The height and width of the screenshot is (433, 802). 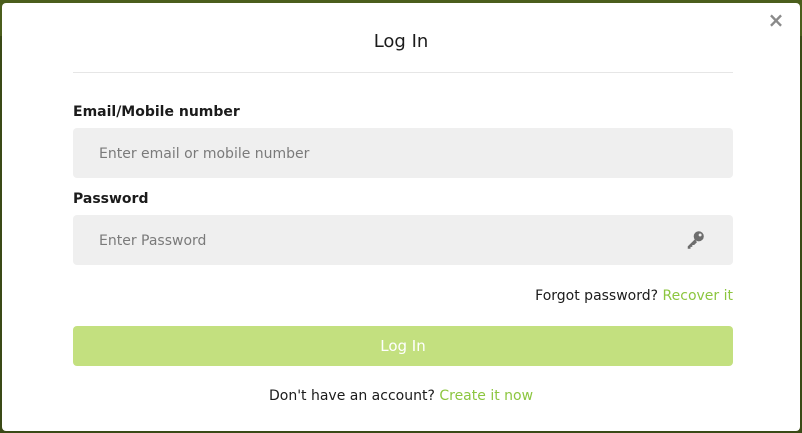 I want to click on forgot-password-prompt: Forgot password?, so click(x=597, y=296).